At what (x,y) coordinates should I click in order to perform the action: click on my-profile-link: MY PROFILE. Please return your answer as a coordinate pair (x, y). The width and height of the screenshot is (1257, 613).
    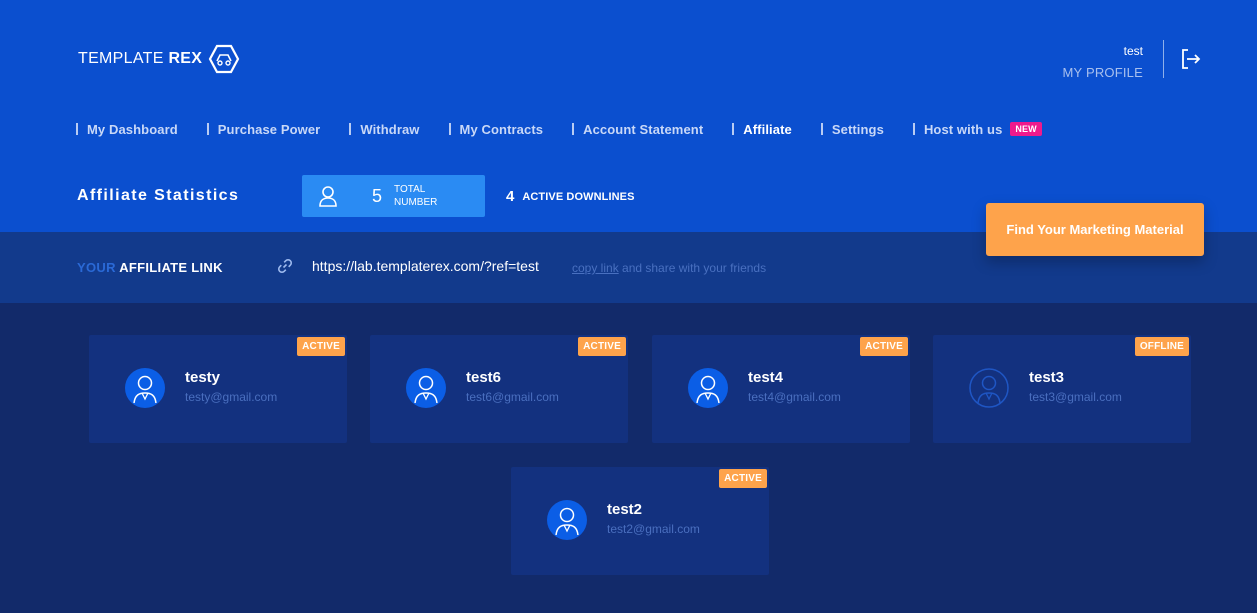
    Looking at the image, I should click on (1102, 73).